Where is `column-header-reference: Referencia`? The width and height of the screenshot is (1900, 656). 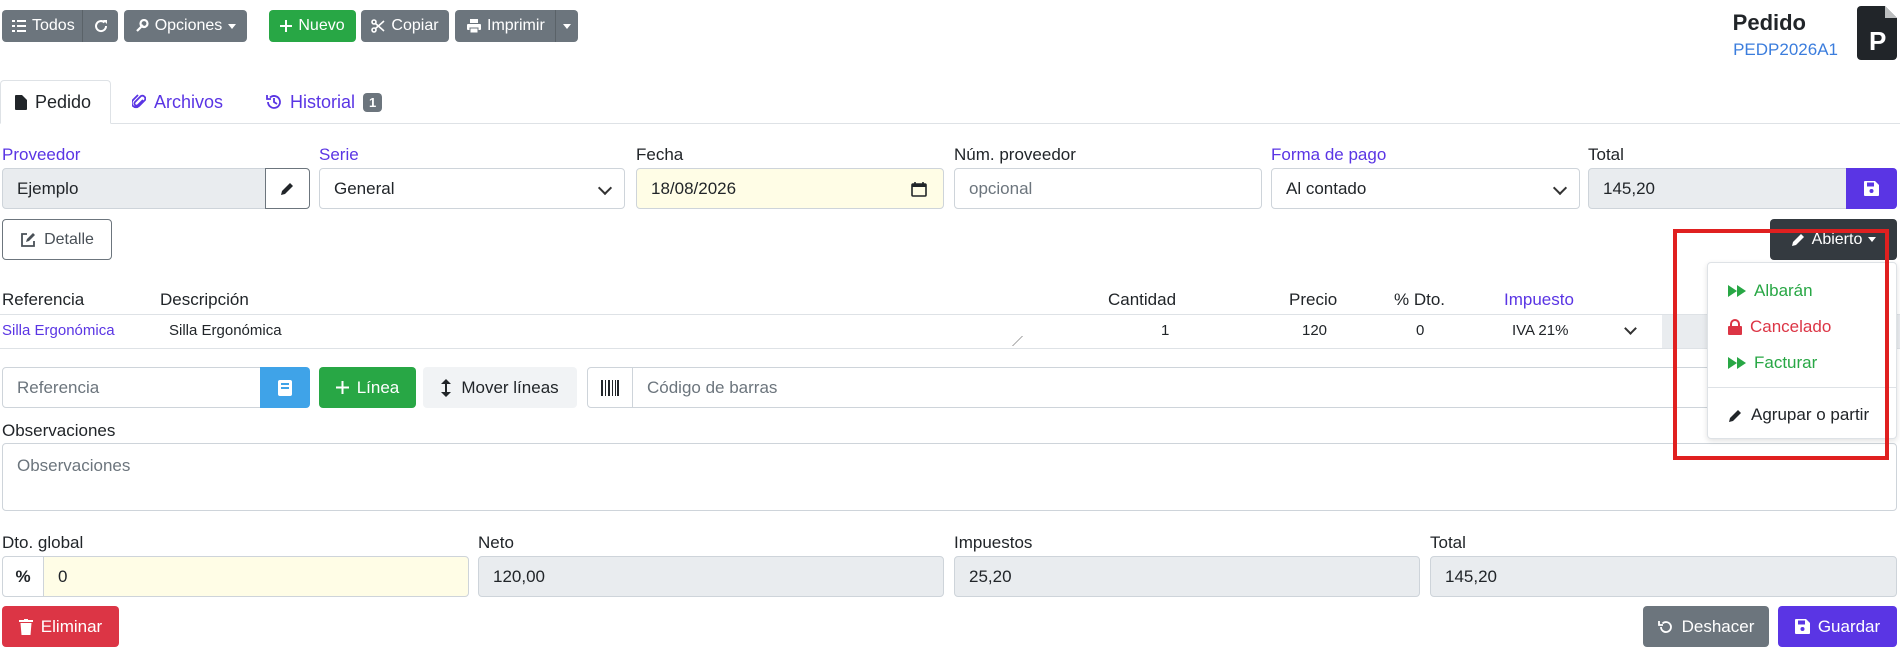
column-header-reference: Referencia is located at coordinates (43, 299).